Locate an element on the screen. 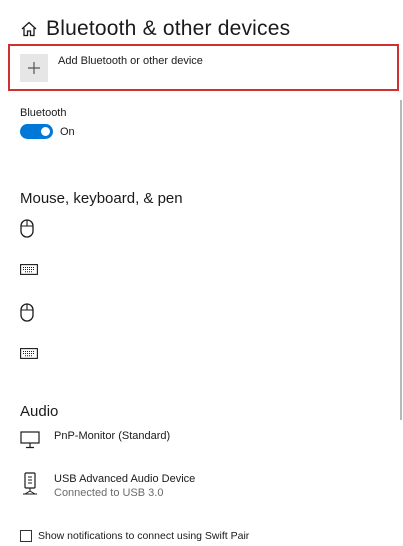 The height and width of the screenshot is (546, 403). toggle-knob is located at coordinates (45, 131).